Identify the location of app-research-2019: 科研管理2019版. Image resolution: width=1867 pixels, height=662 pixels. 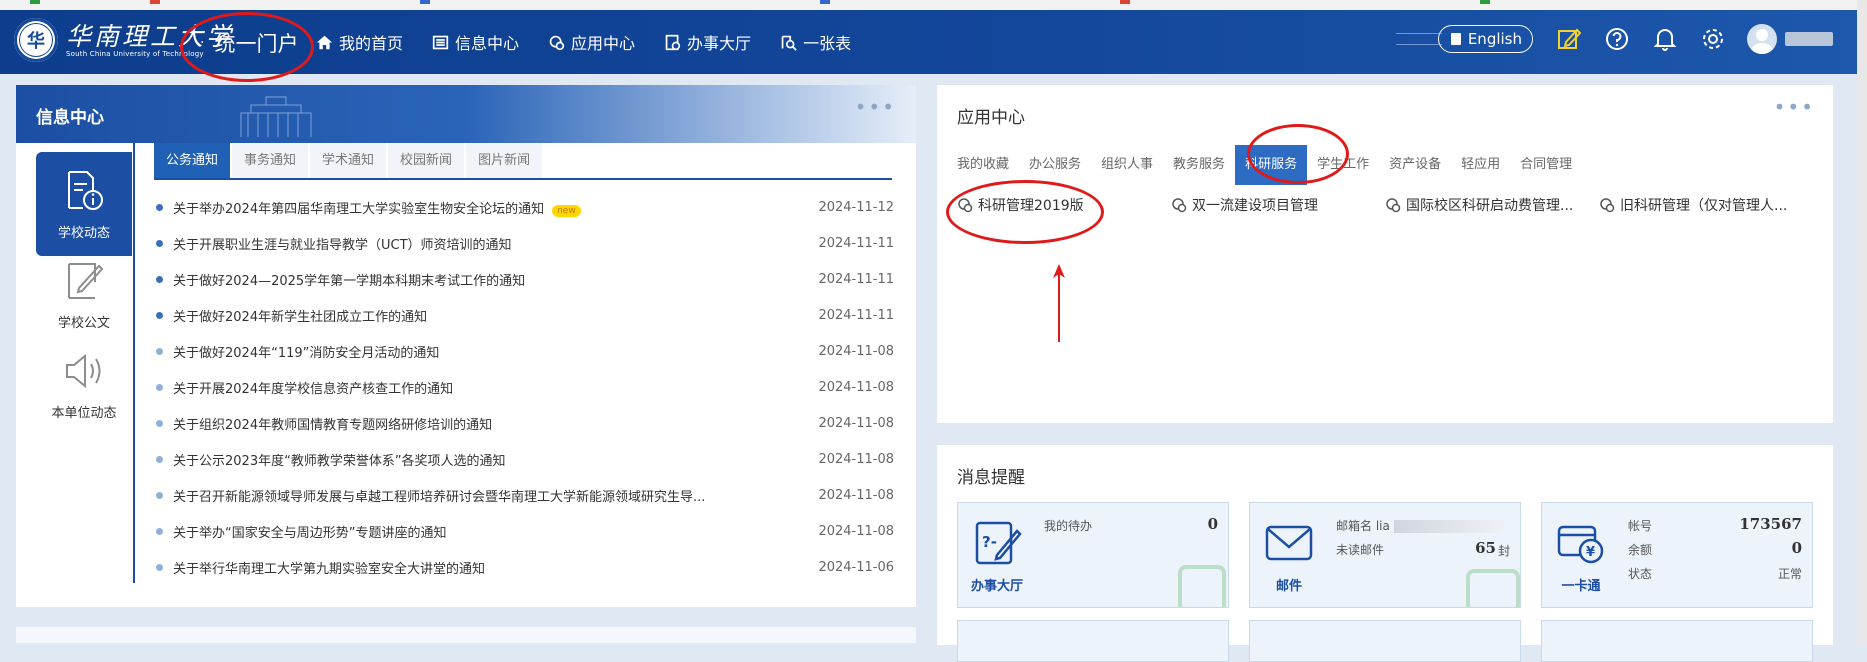
(1064, 205).